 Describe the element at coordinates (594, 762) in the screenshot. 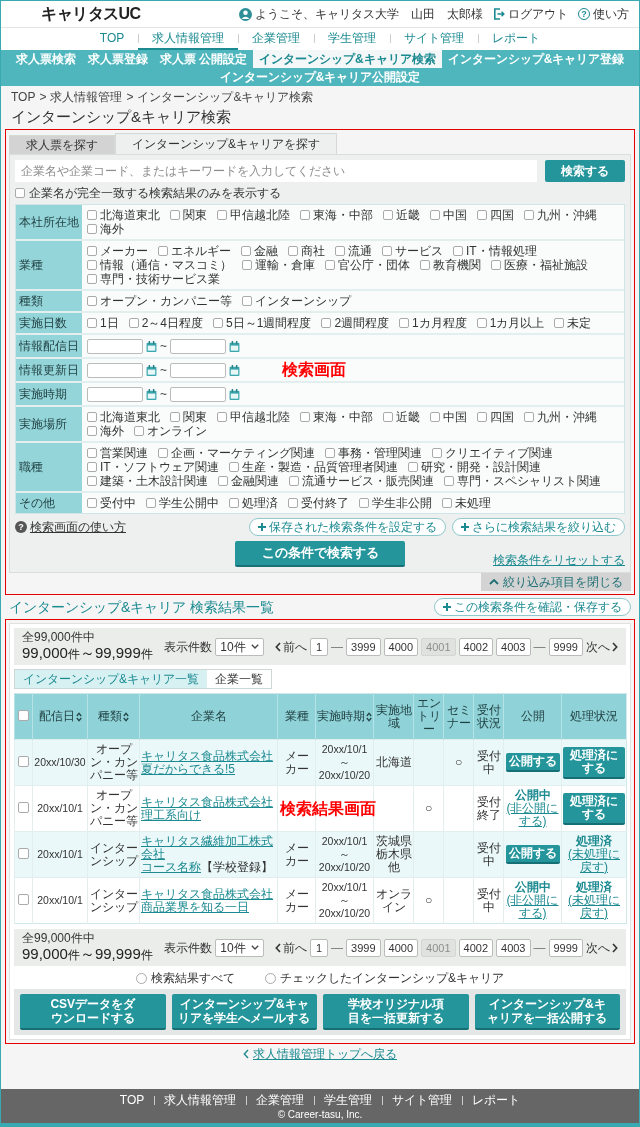

I see `mark-processed-button: 処理済にする` at that location.